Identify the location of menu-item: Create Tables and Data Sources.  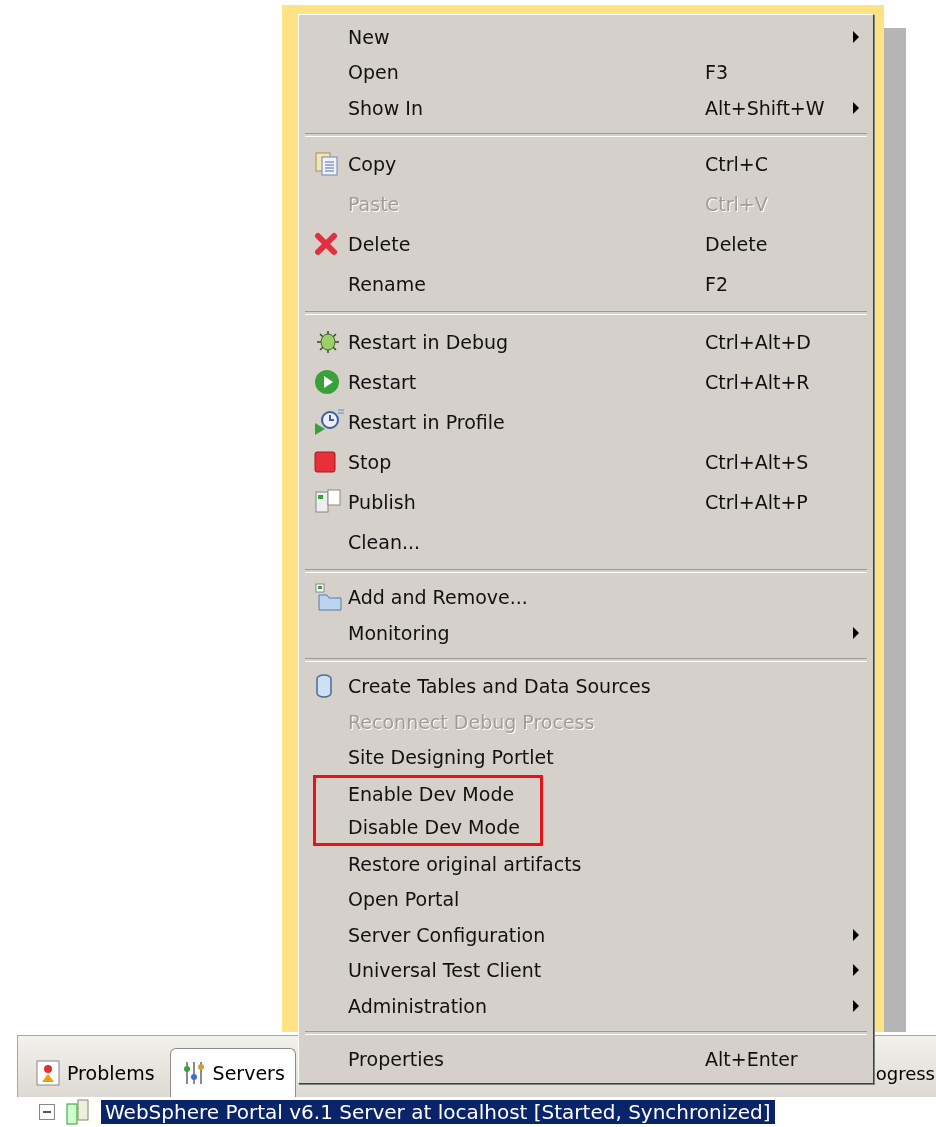
(586, 686).